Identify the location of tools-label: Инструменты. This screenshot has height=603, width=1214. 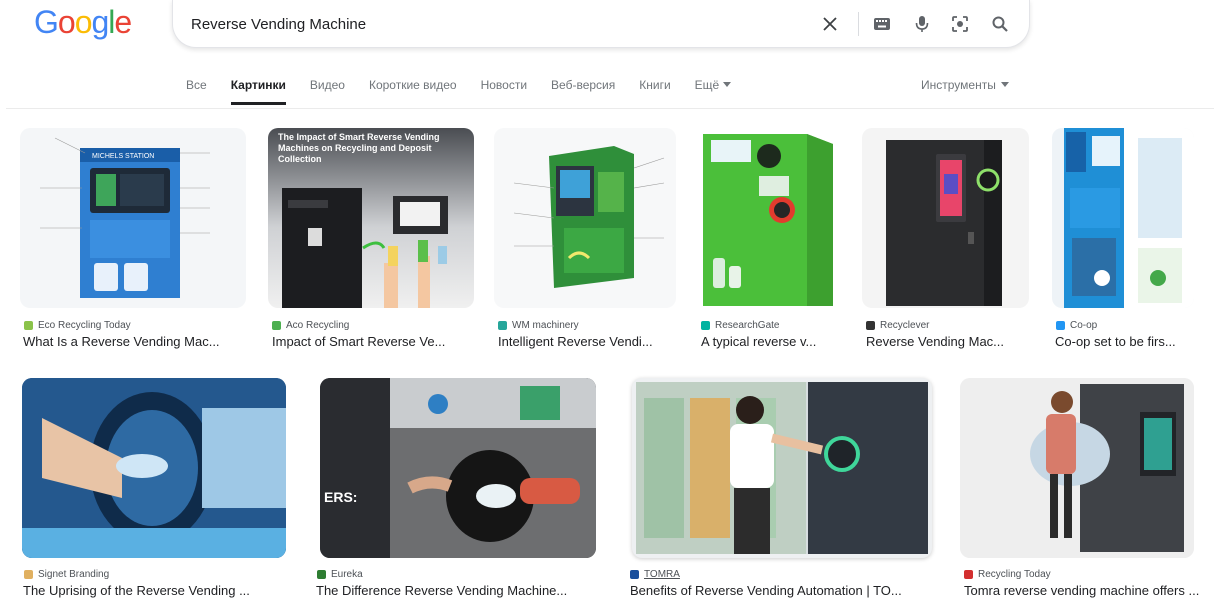
(958, 85).